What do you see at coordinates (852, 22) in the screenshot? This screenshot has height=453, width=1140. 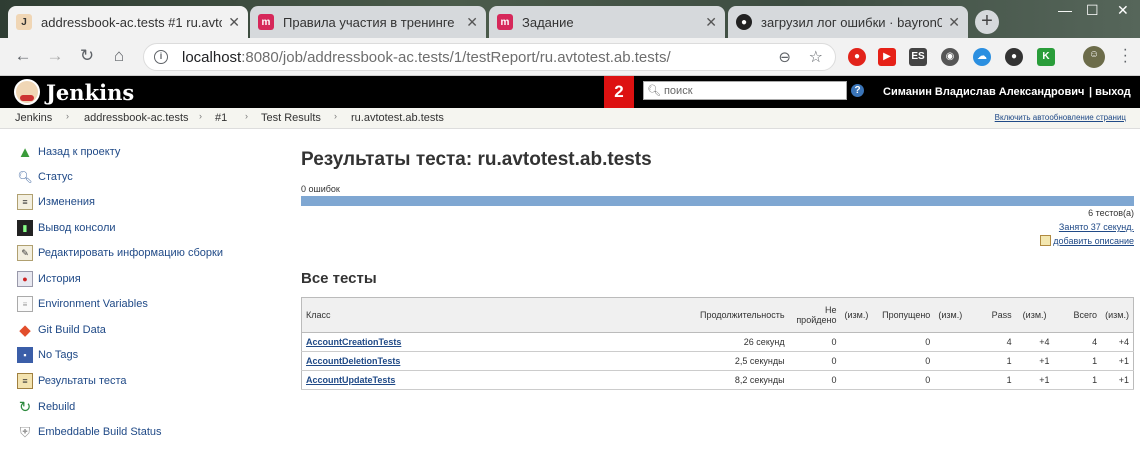 I see `tab-title: загрузил лог ошибки · bayron01` at bounding box center [852, 22].